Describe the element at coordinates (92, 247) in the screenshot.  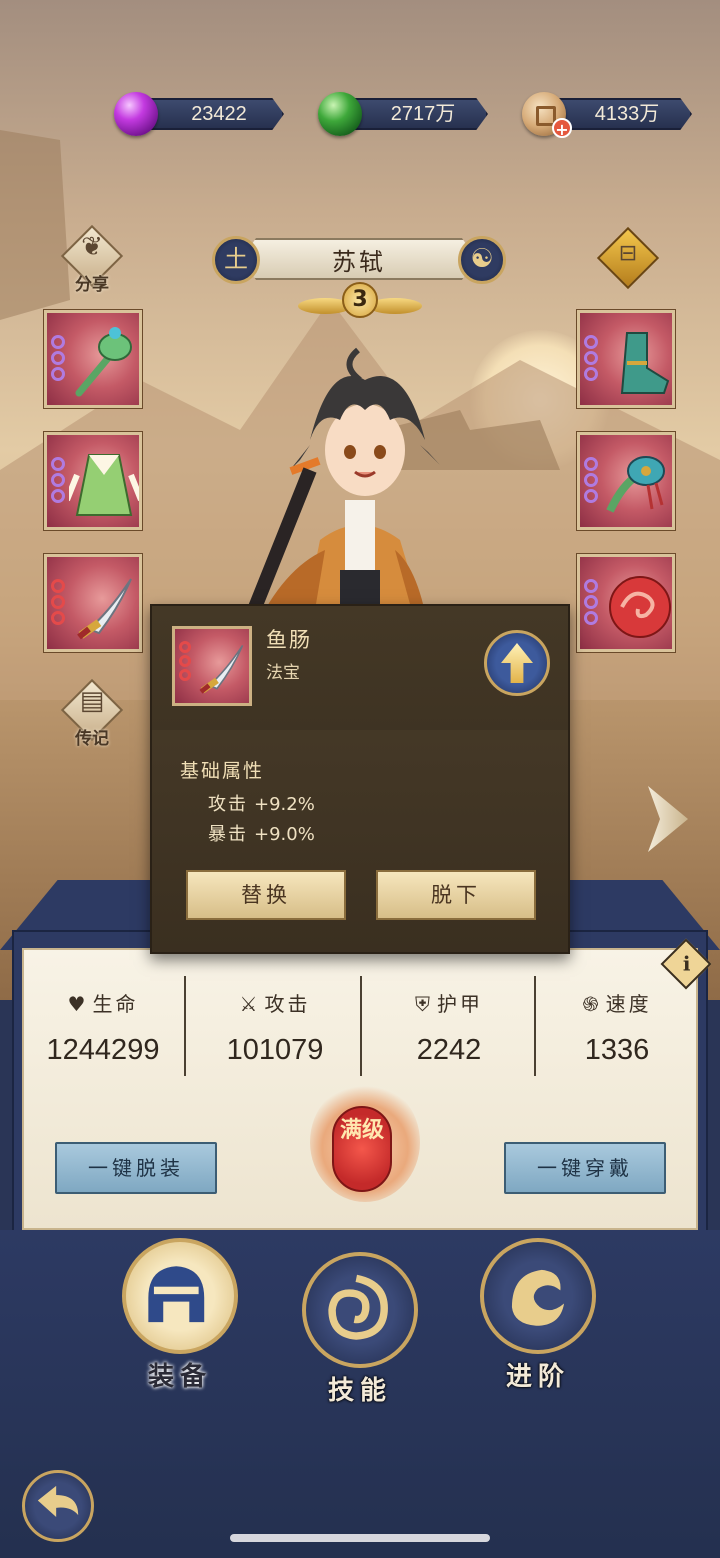
I see `wings-icon: ❦` at that location.